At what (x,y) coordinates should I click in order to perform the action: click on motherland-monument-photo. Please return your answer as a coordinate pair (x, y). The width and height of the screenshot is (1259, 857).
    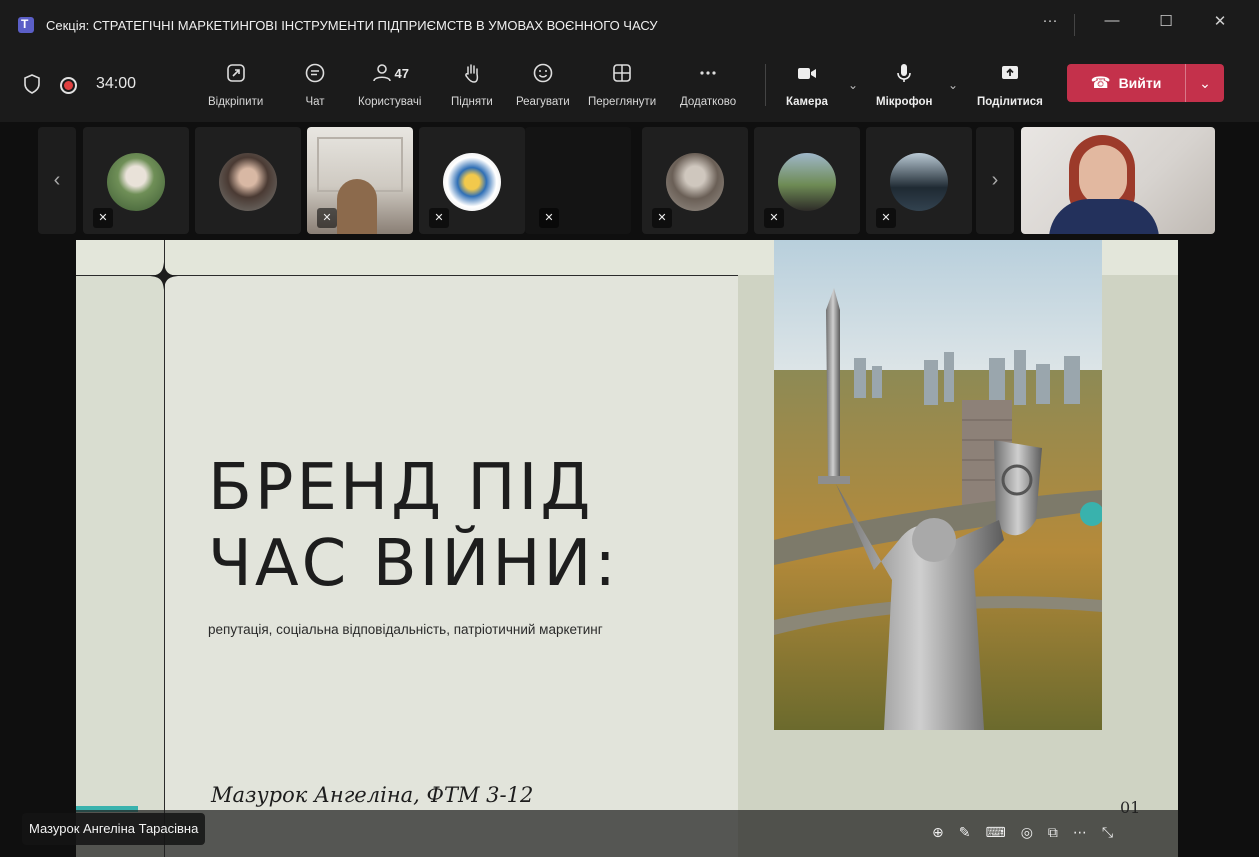
    Looking at the image, I should click on (938, 485).